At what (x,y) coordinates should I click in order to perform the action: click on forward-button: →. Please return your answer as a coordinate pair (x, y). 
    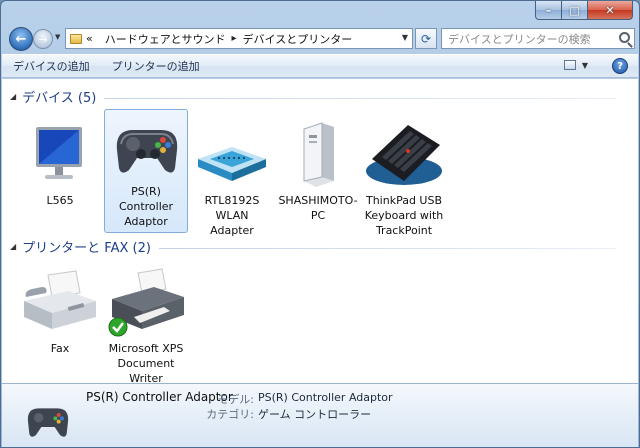
    Looking at the image, I should click on (43, 39).